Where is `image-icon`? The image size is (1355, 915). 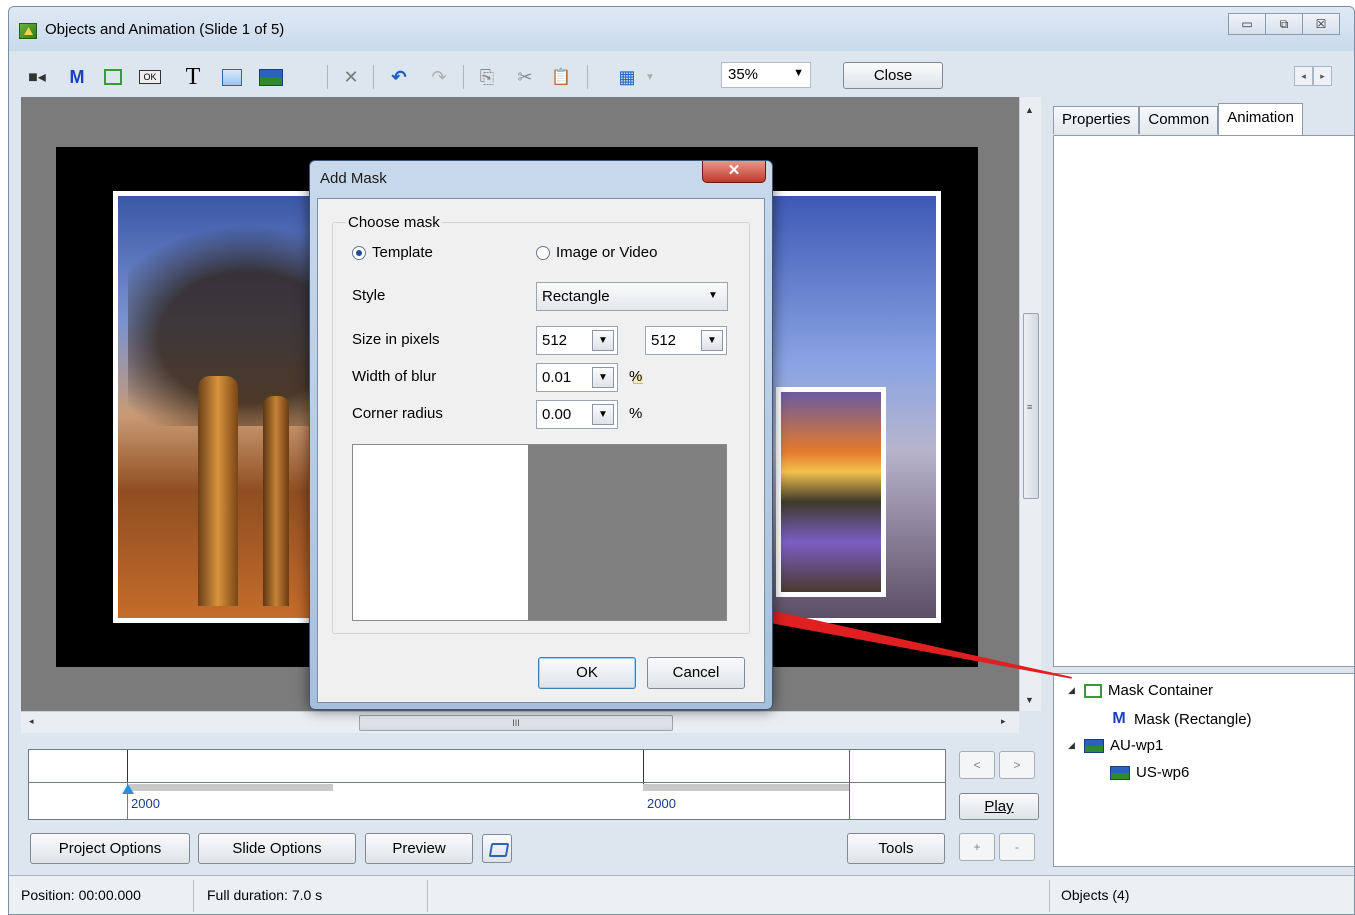 image-icon is located at coordinates (271, 77).